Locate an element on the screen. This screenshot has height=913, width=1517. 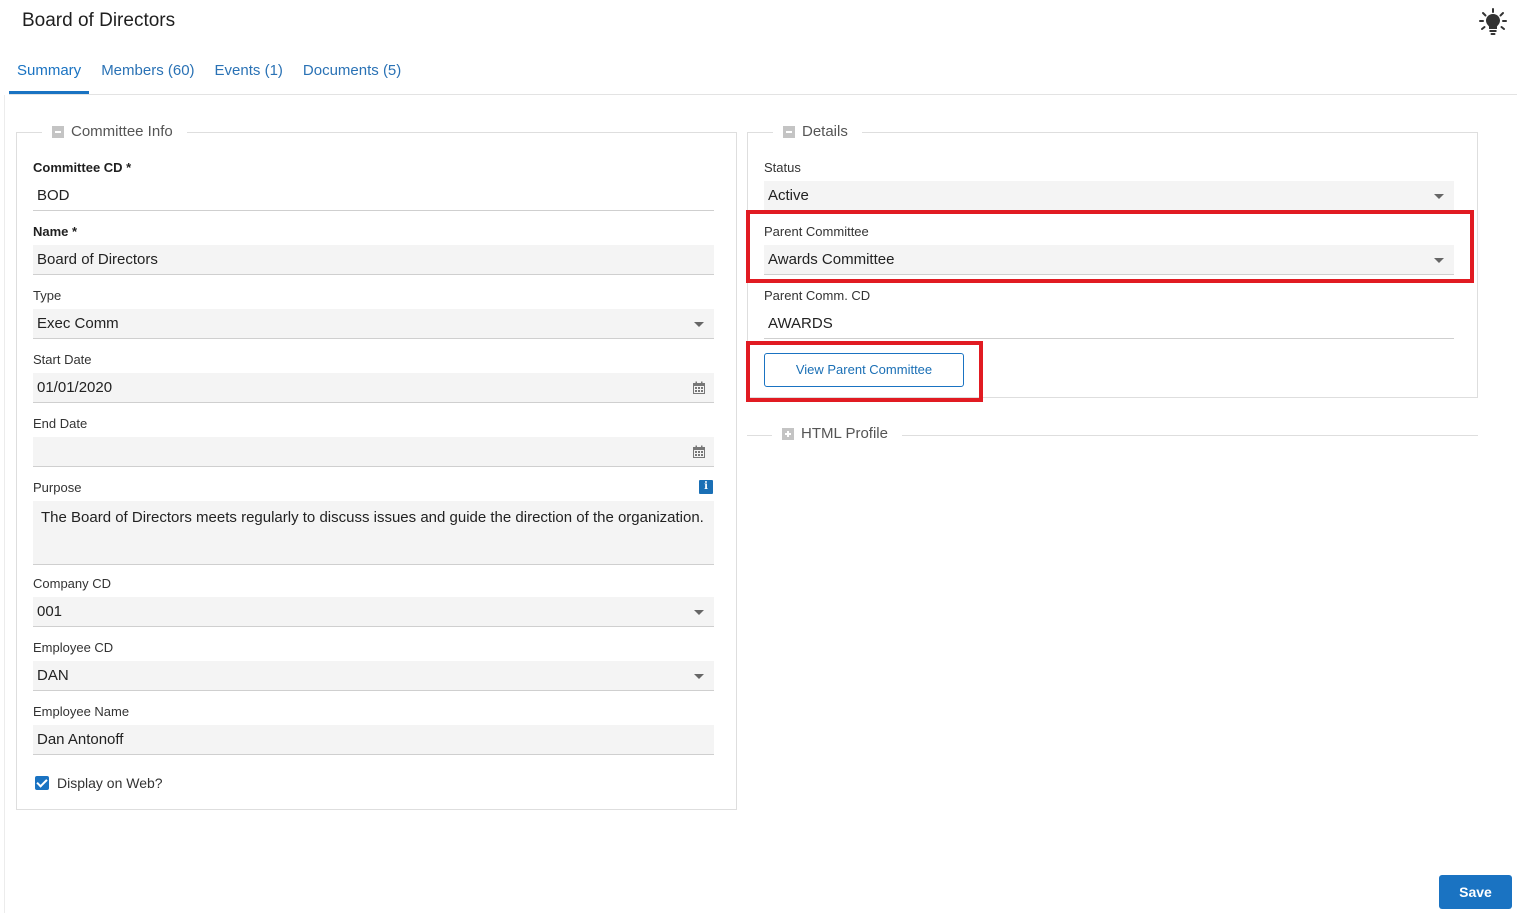
page-title: Board of Directors is located at coordinates (99, 20).